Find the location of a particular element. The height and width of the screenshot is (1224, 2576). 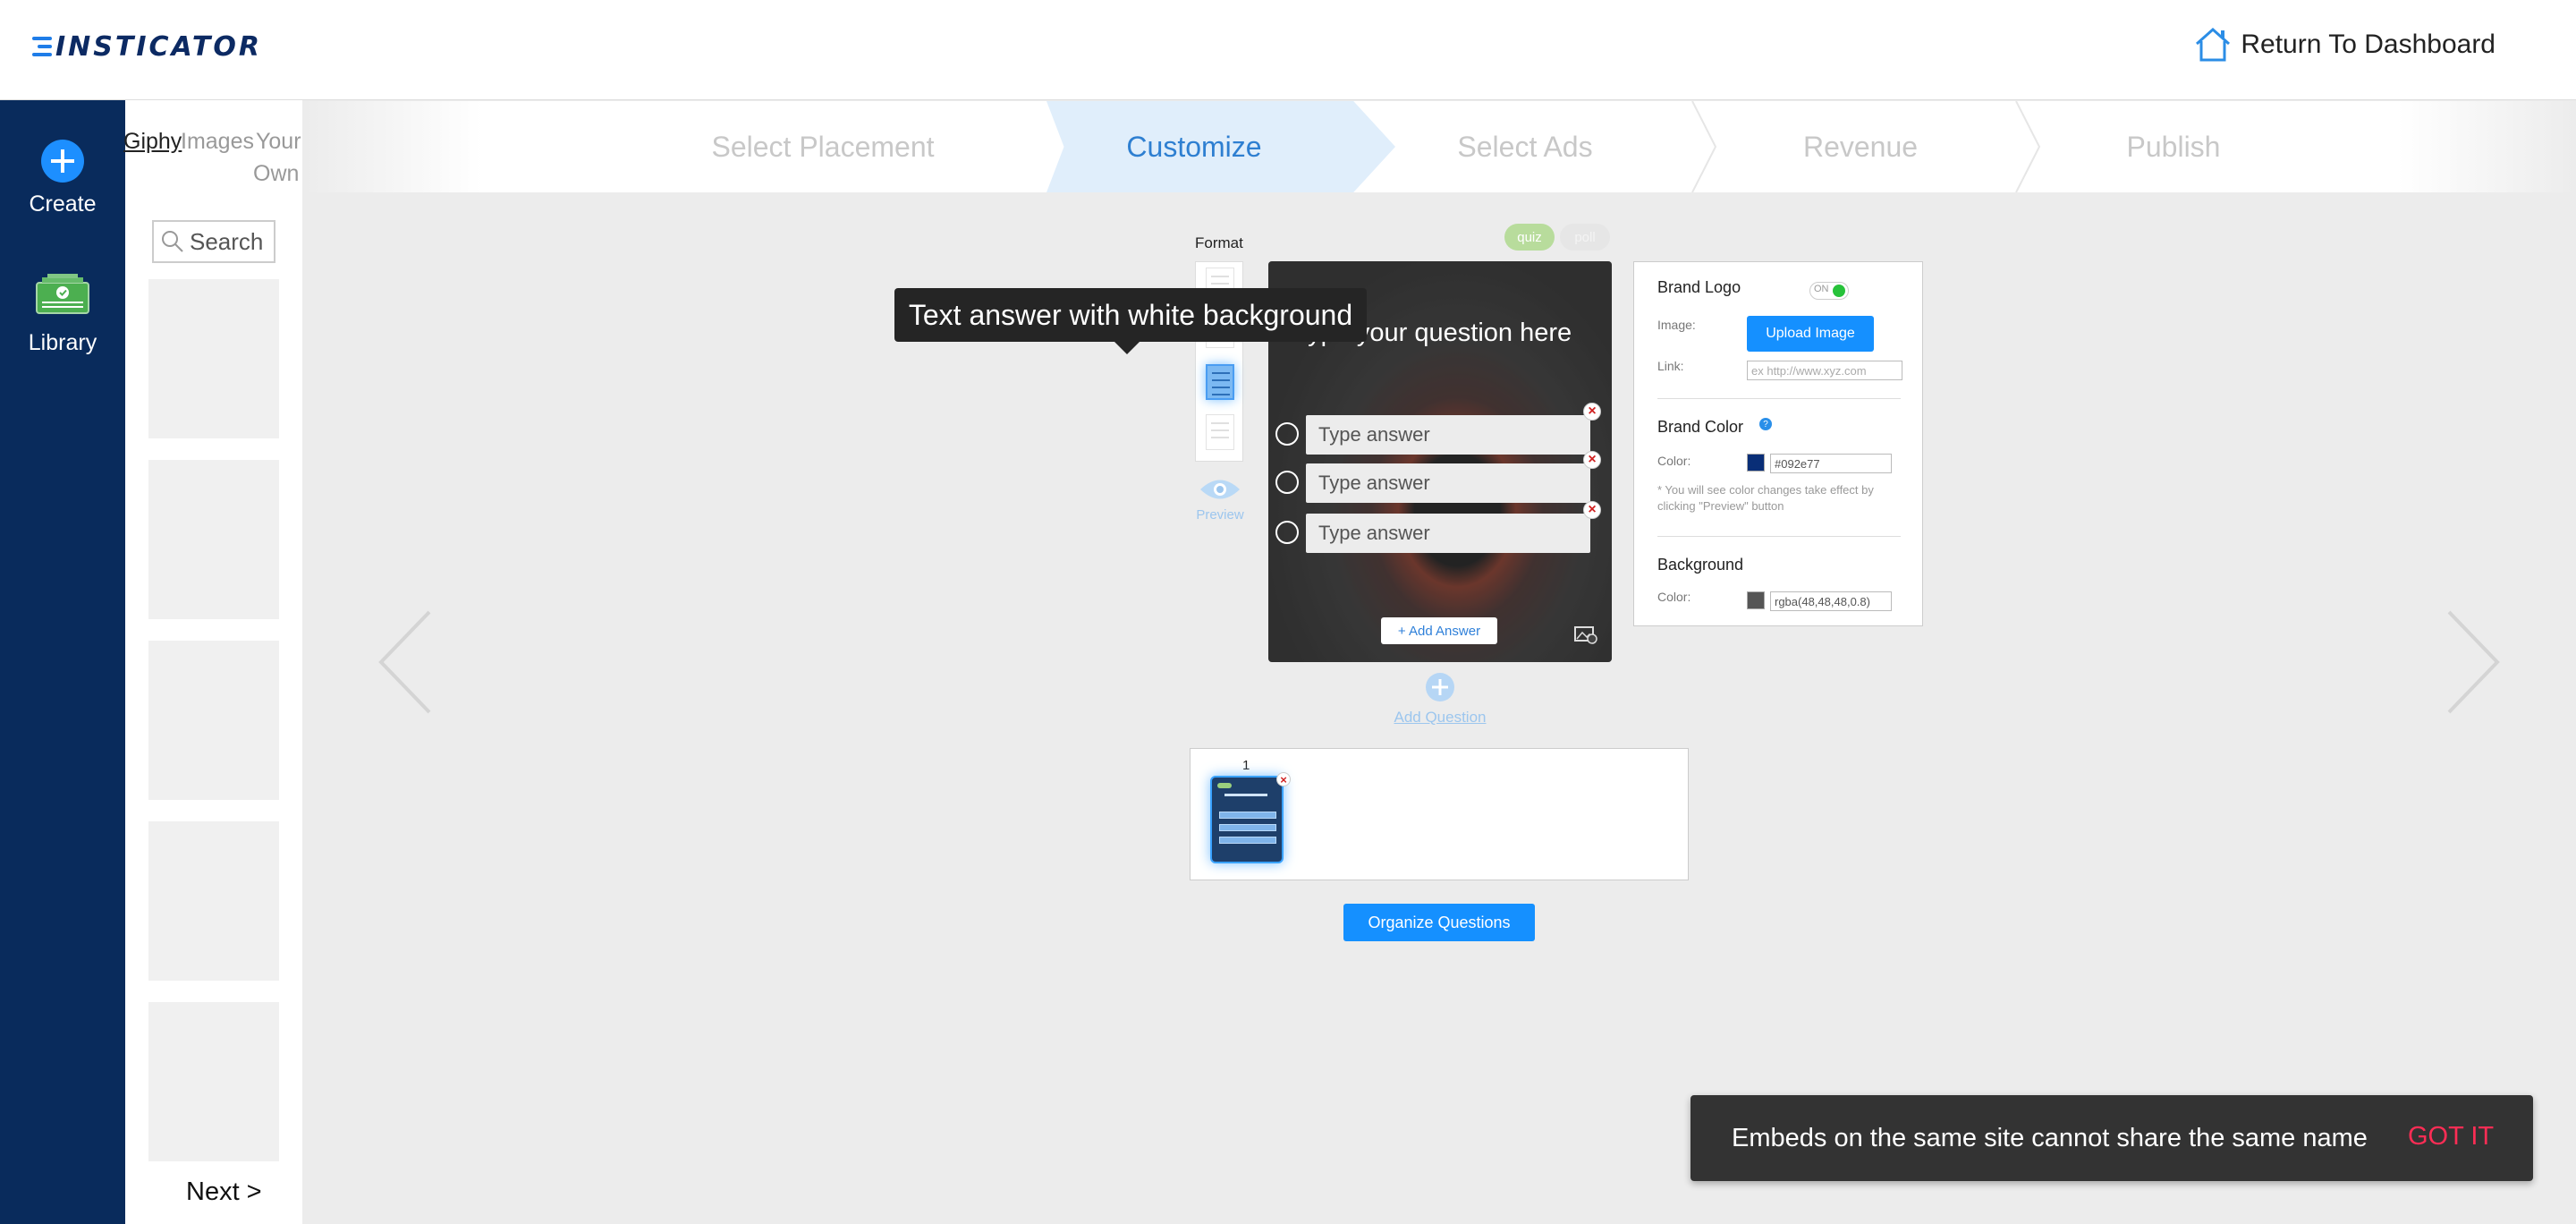

format-option-text-white-bg is located at coordinates (1220, 382).